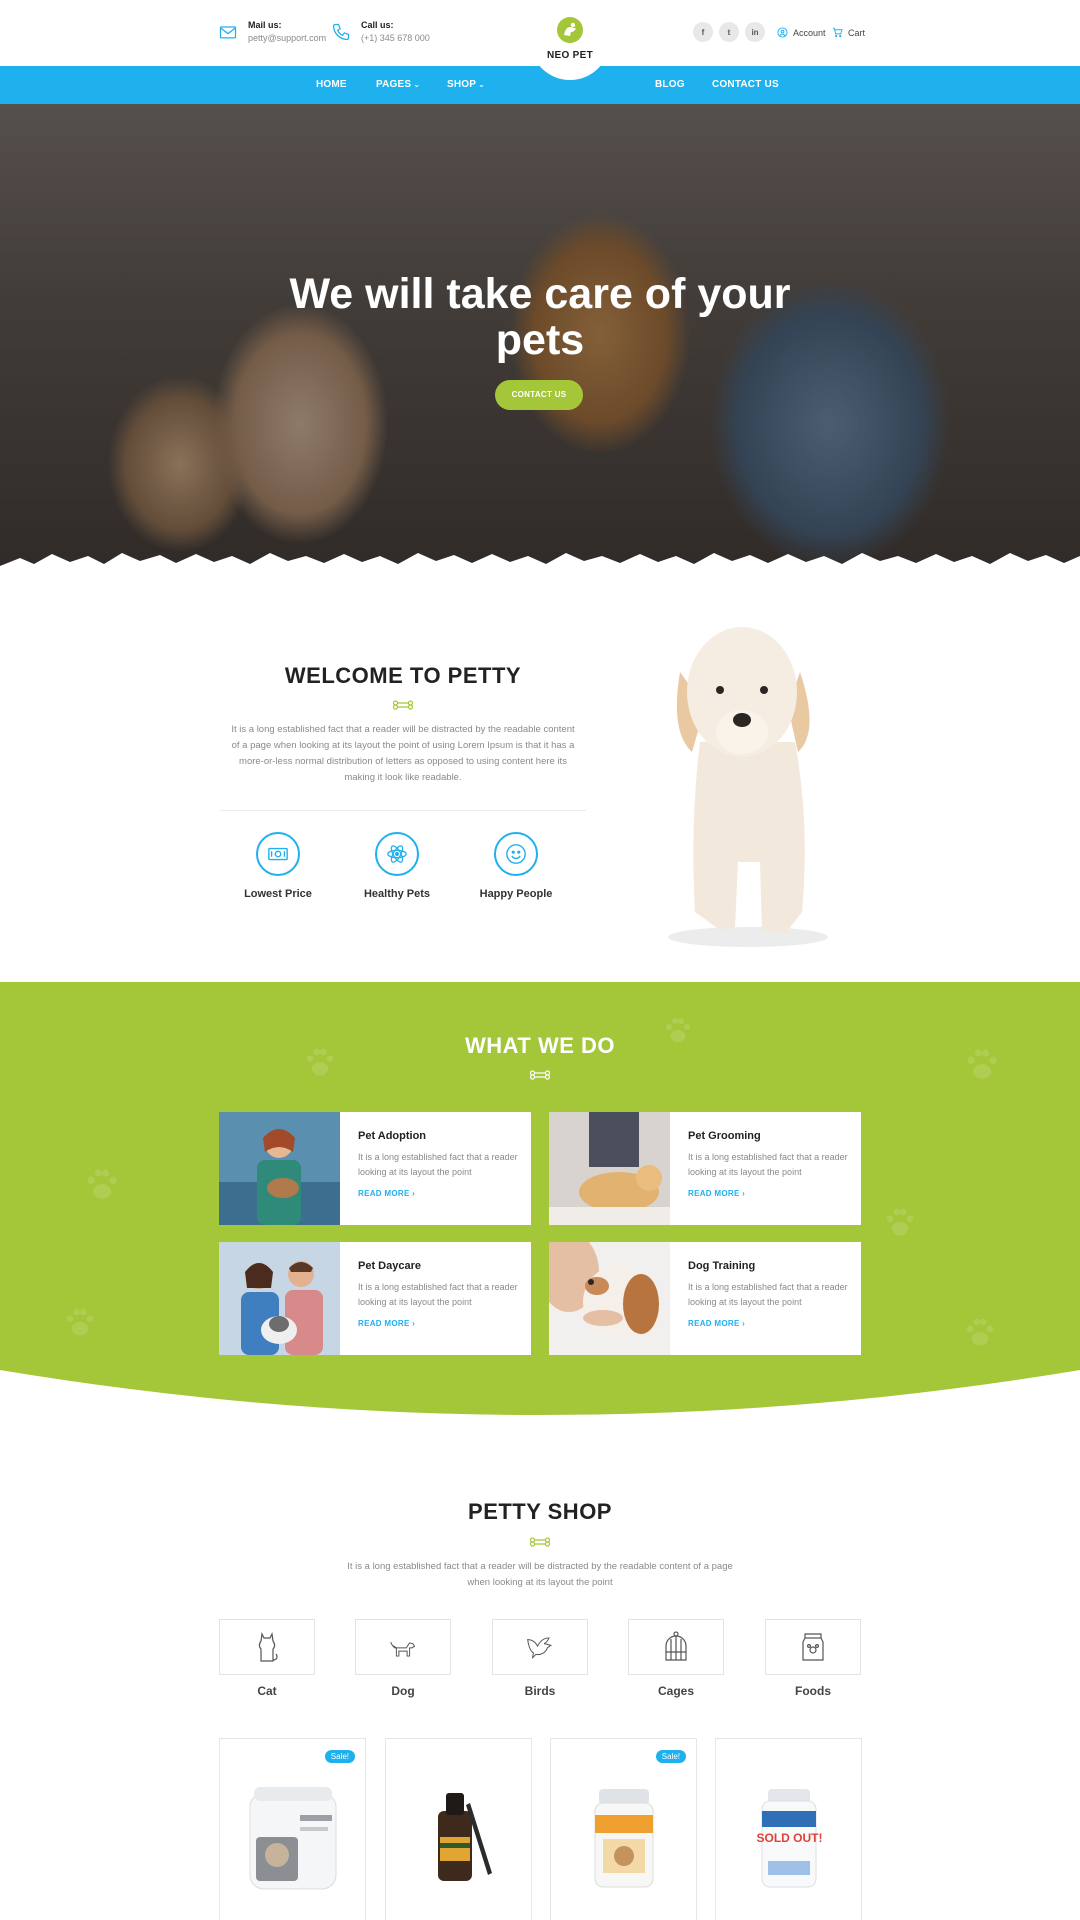 This screenshot has height=1920, width=1080. I want to click on money-icon, so click(278, 854).